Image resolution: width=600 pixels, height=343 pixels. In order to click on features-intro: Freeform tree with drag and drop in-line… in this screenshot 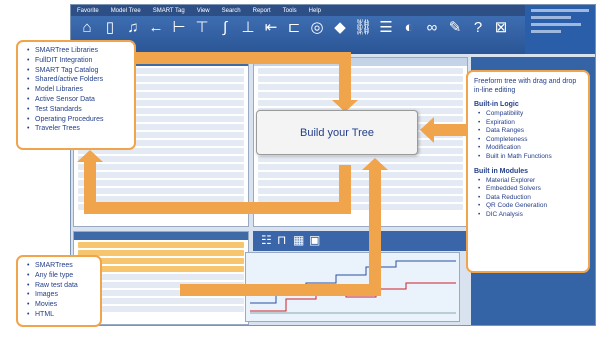, I will do `click(525, 86)`.